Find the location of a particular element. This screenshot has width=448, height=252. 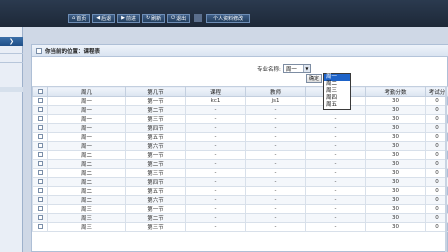

dropdown-option: 周五 is located at coordinates (337, 105).